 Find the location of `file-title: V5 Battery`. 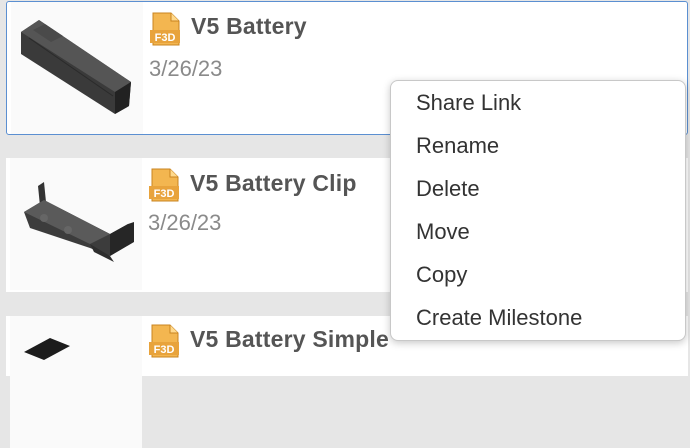

file-title: V5 Battery is located at coordinates (249, 26).